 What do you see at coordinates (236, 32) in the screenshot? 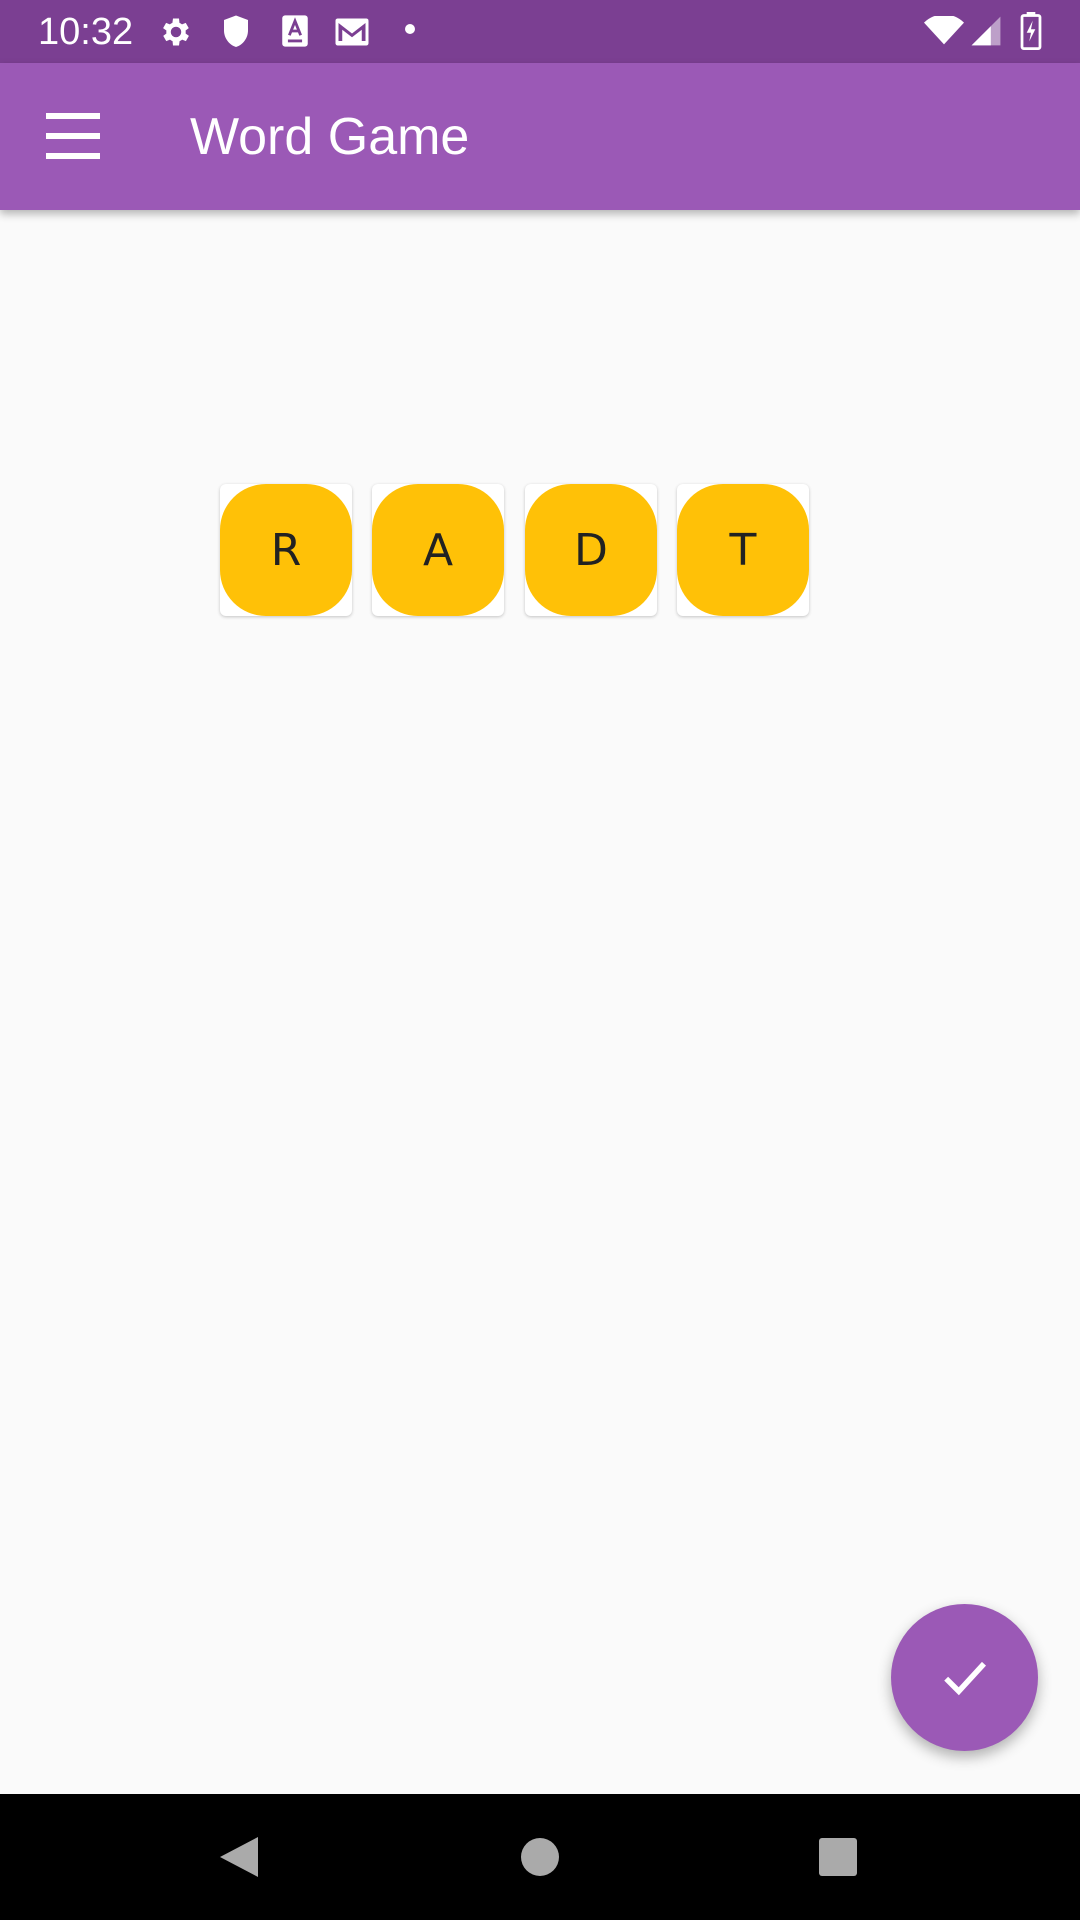
I see `shield-icon` at bounding box center [236, 32].